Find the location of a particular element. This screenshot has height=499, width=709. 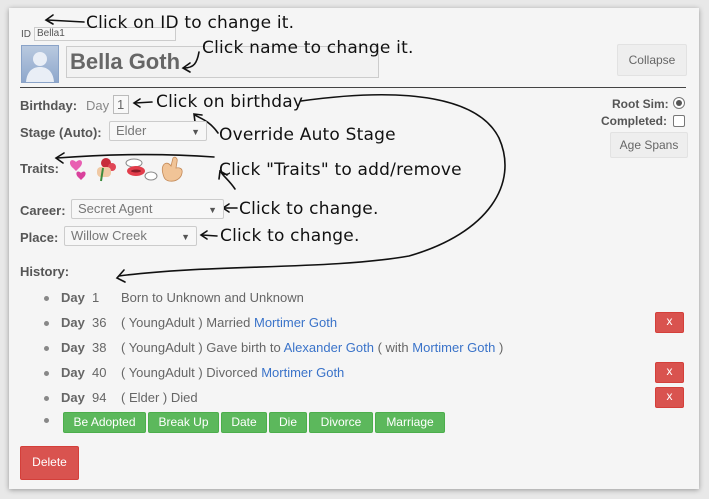

history-event-close: ) is located at coordinates (501, 347).